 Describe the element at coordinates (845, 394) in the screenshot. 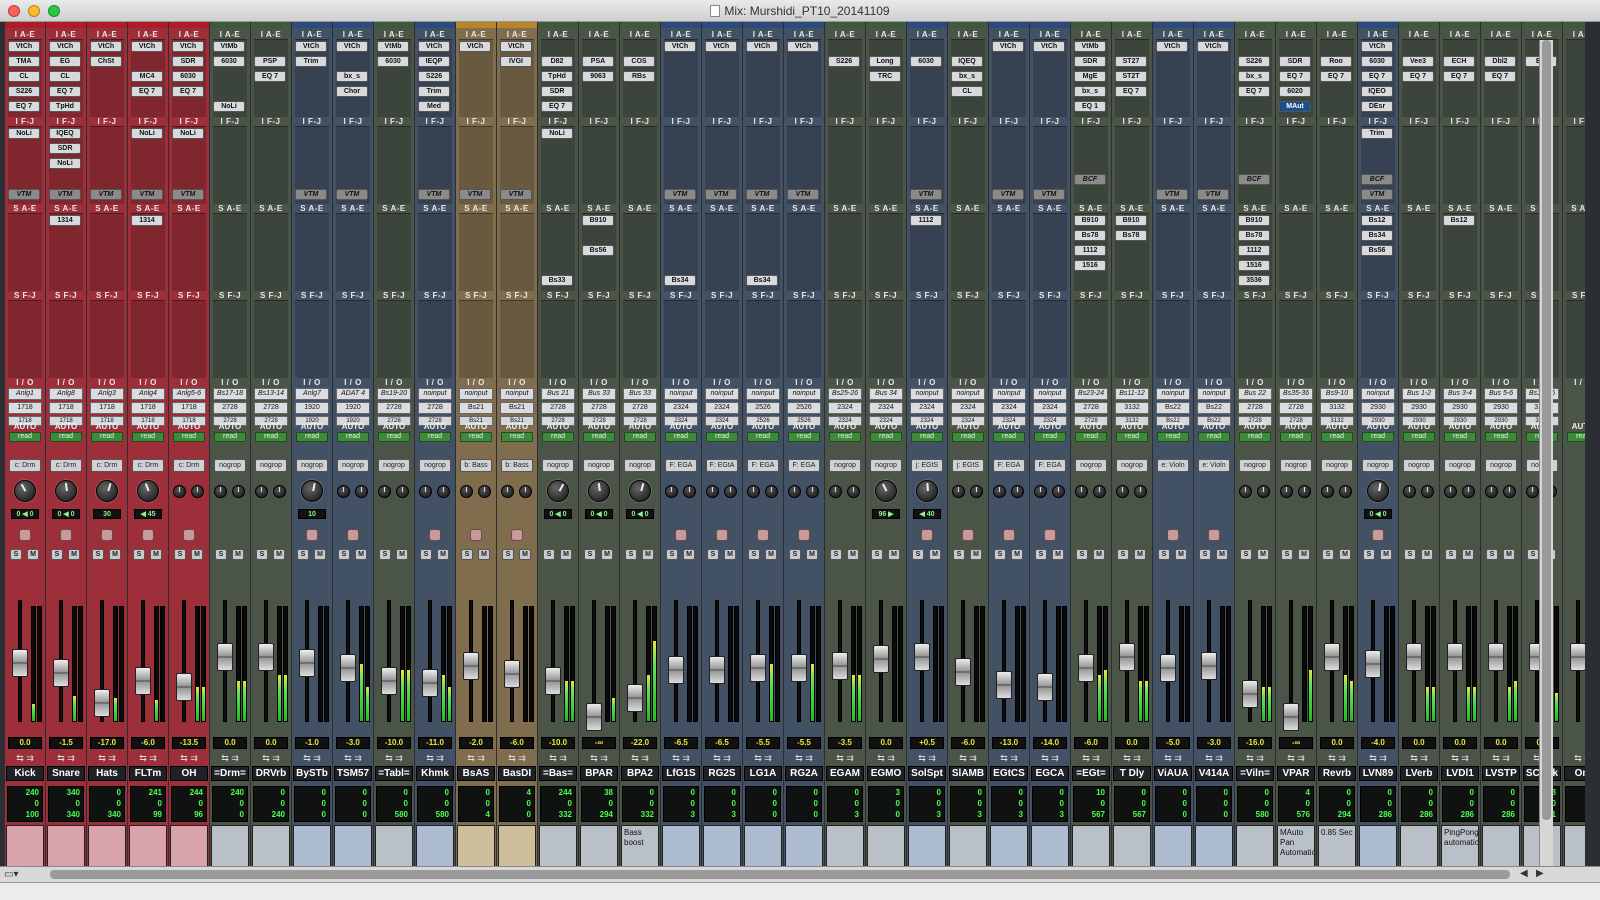

I see `input-selector: Bs25-26` at that location.